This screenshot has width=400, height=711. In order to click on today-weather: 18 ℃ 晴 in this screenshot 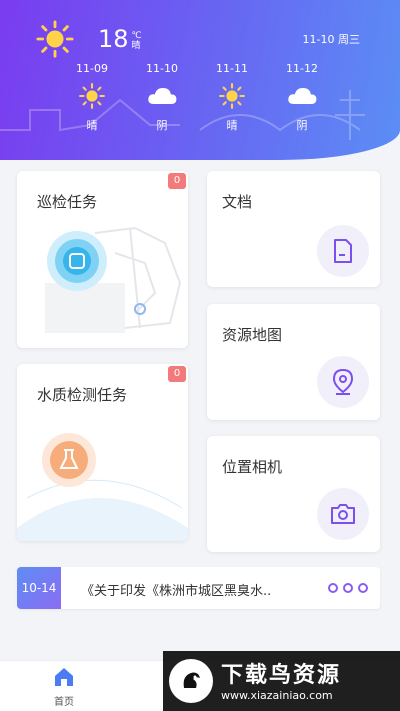, I will do `click(89, 39)`.